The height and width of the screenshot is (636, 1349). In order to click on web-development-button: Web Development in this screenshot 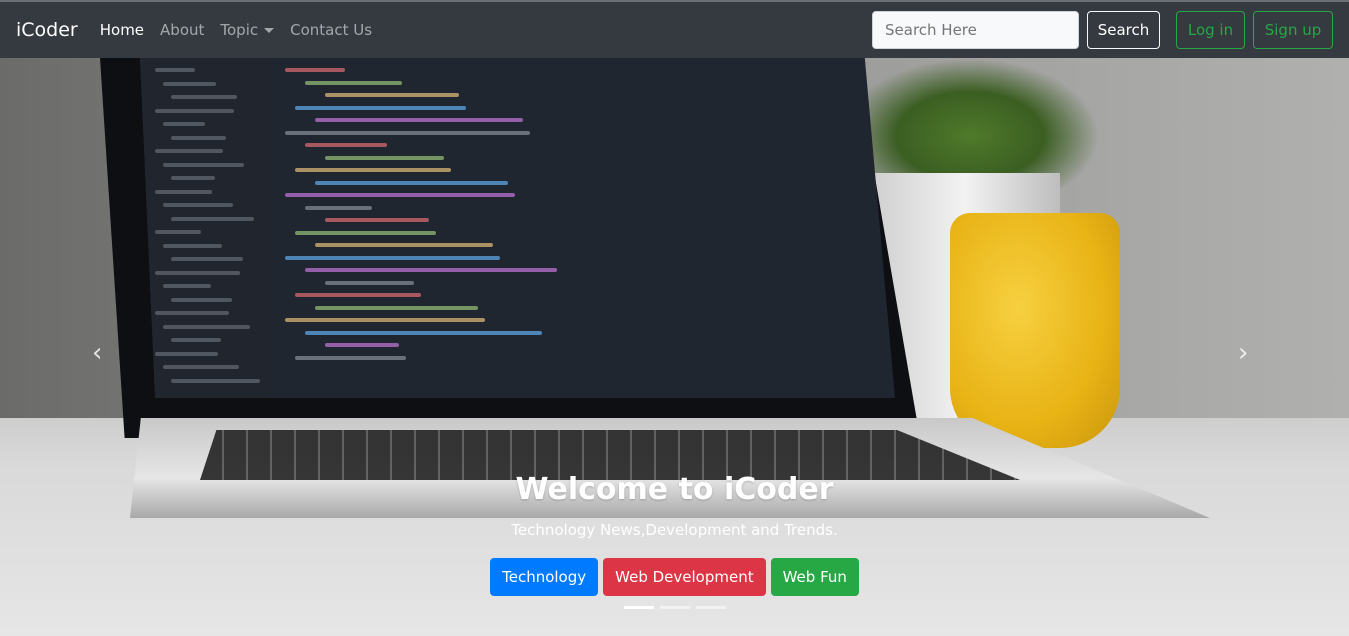, I will do `click(684, 577)`.